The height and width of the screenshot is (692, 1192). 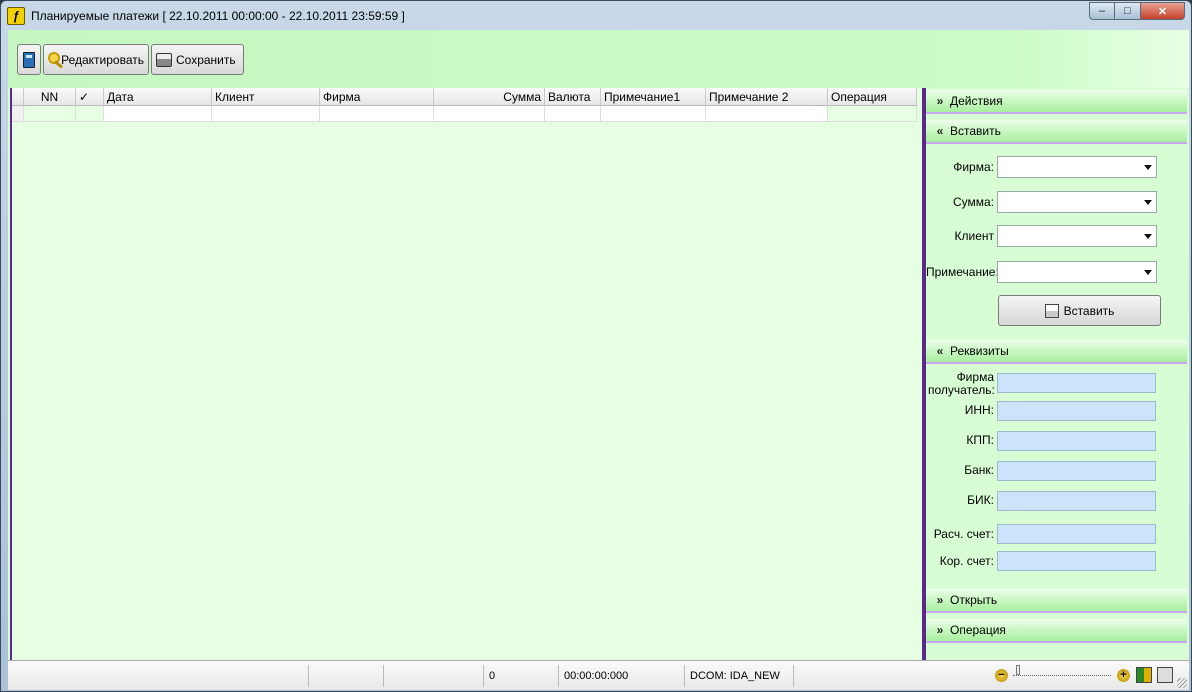 What do you see at coordinates (1163, 11) in the screenshot?
I see `close-button: ✕` at bounding box center [1163, 11].